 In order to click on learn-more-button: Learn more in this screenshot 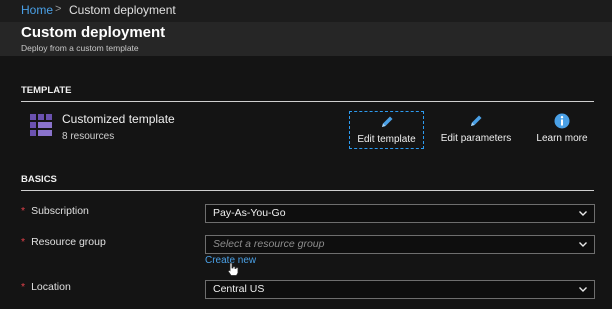, I will do `click(562, 129)`.